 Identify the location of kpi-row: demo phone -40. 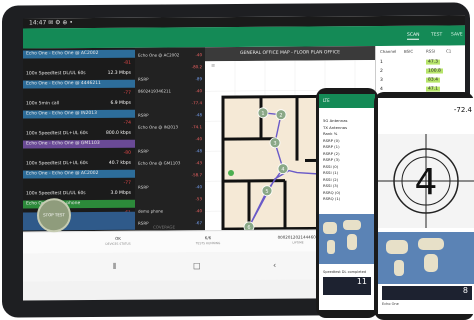
(170, 211).